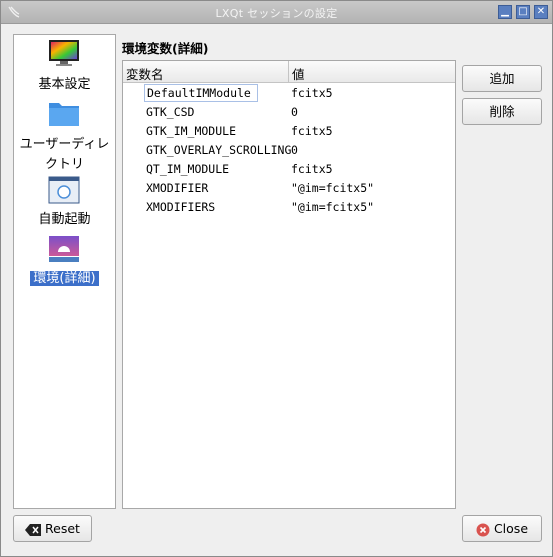  What do you see at coordinates (64, 219) in the screenshot?
I see `sidebar-item-label: 自動起動` at bounding box center [64, 219].